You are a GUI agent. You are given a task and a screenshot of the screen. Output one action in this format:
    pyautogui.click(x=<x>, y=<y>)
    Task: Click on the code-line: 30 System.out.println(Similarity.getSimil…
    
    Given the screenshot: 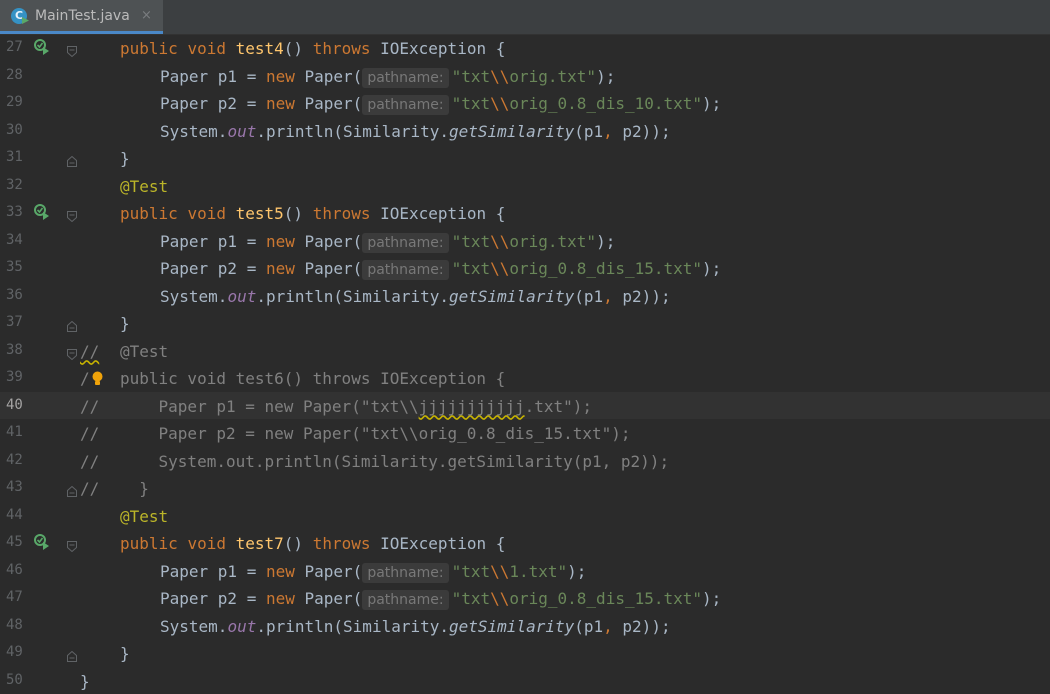 What is the action you would take?
    pyautogui.click(x=525, y=131)
    